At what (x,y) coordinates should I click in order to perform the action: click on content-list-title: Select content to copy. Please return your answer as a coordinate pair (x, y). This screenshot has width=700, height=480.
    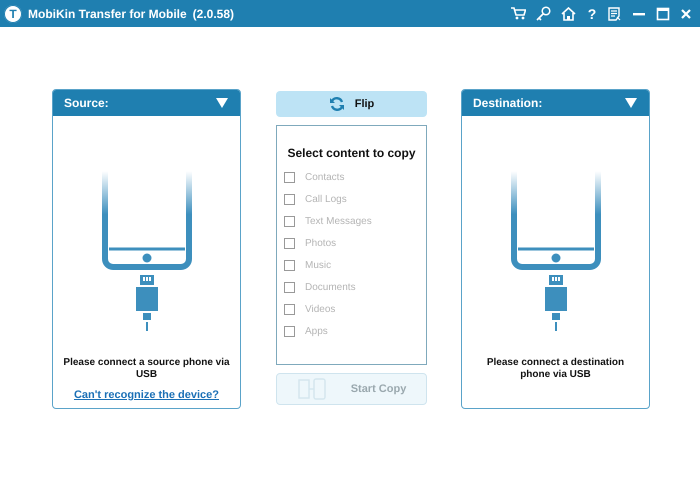
    Looking at the image, I should click on (351, 153).